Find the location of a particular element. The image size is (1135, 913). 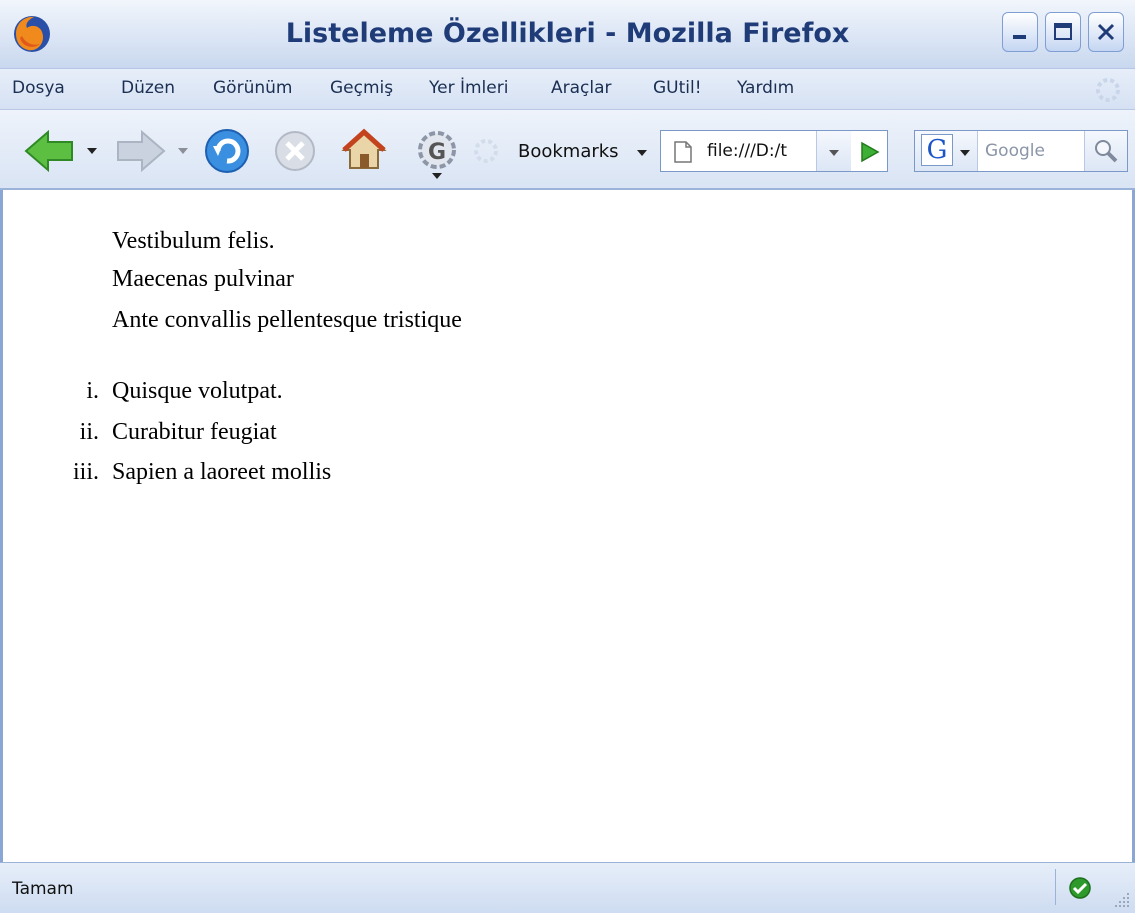

url-bar: file:///D:/t is located at coordinates (774, 151).